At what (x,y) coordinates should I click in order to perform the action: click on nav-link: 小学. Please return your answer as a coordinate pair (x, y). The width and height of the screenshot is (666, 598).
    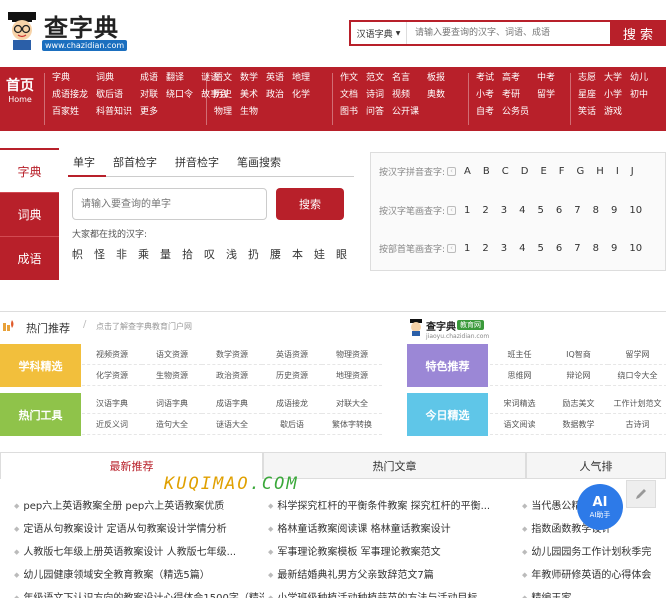
    Looking at the image, I should click on (613, 95).